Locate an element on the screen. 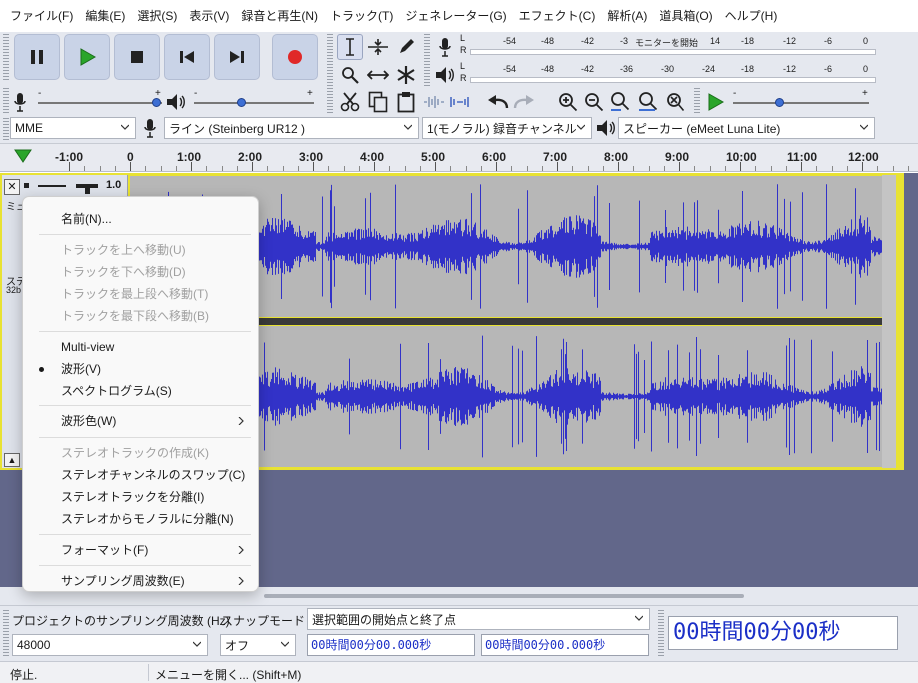  selection-tool-button is located at coordinates (350, 47).